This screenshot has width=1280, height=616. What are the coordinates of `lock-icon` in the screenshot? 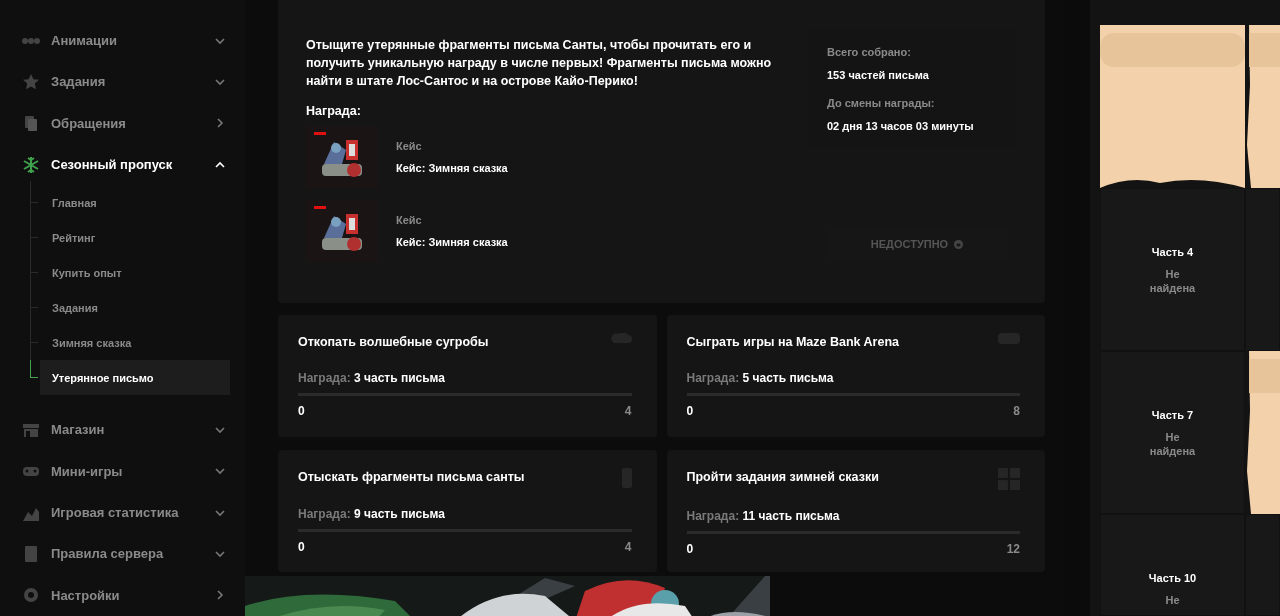 It's located at (959, 244).